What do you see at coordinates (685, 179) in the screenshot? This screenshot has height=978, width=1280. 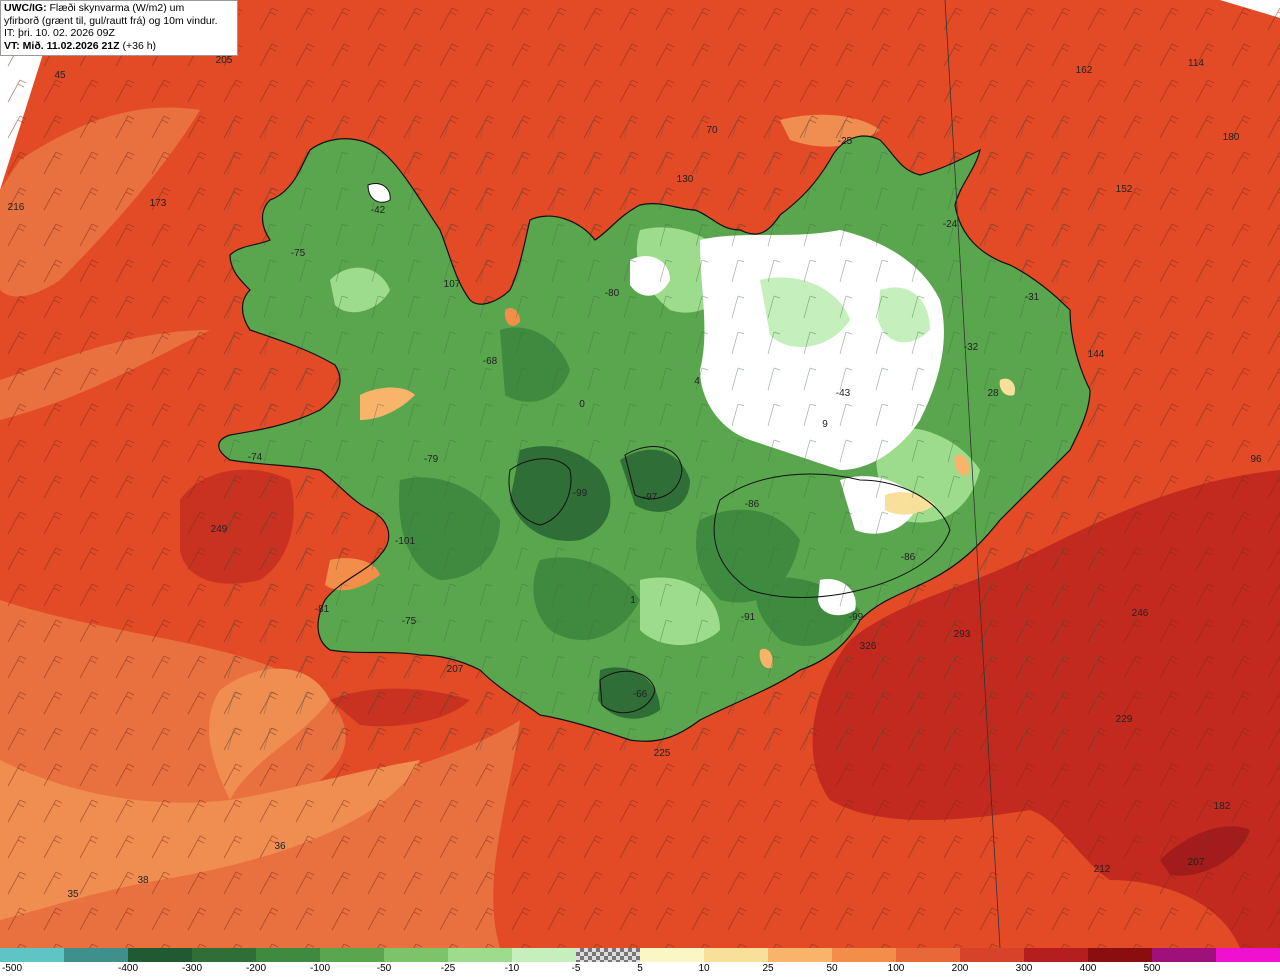 I see `flux-value-label: 130` at bounding box center [685, 179].